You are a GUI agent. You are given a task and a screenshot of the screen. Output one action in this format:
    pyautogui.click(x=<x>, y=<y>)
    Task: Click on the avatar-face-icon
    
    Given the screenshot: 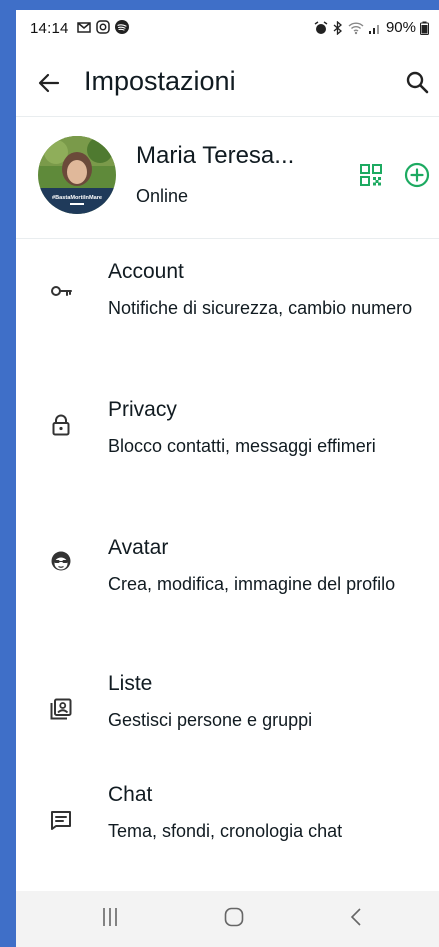 What is the action you would take?
    pyautogui.click(x=61, y=561)
    